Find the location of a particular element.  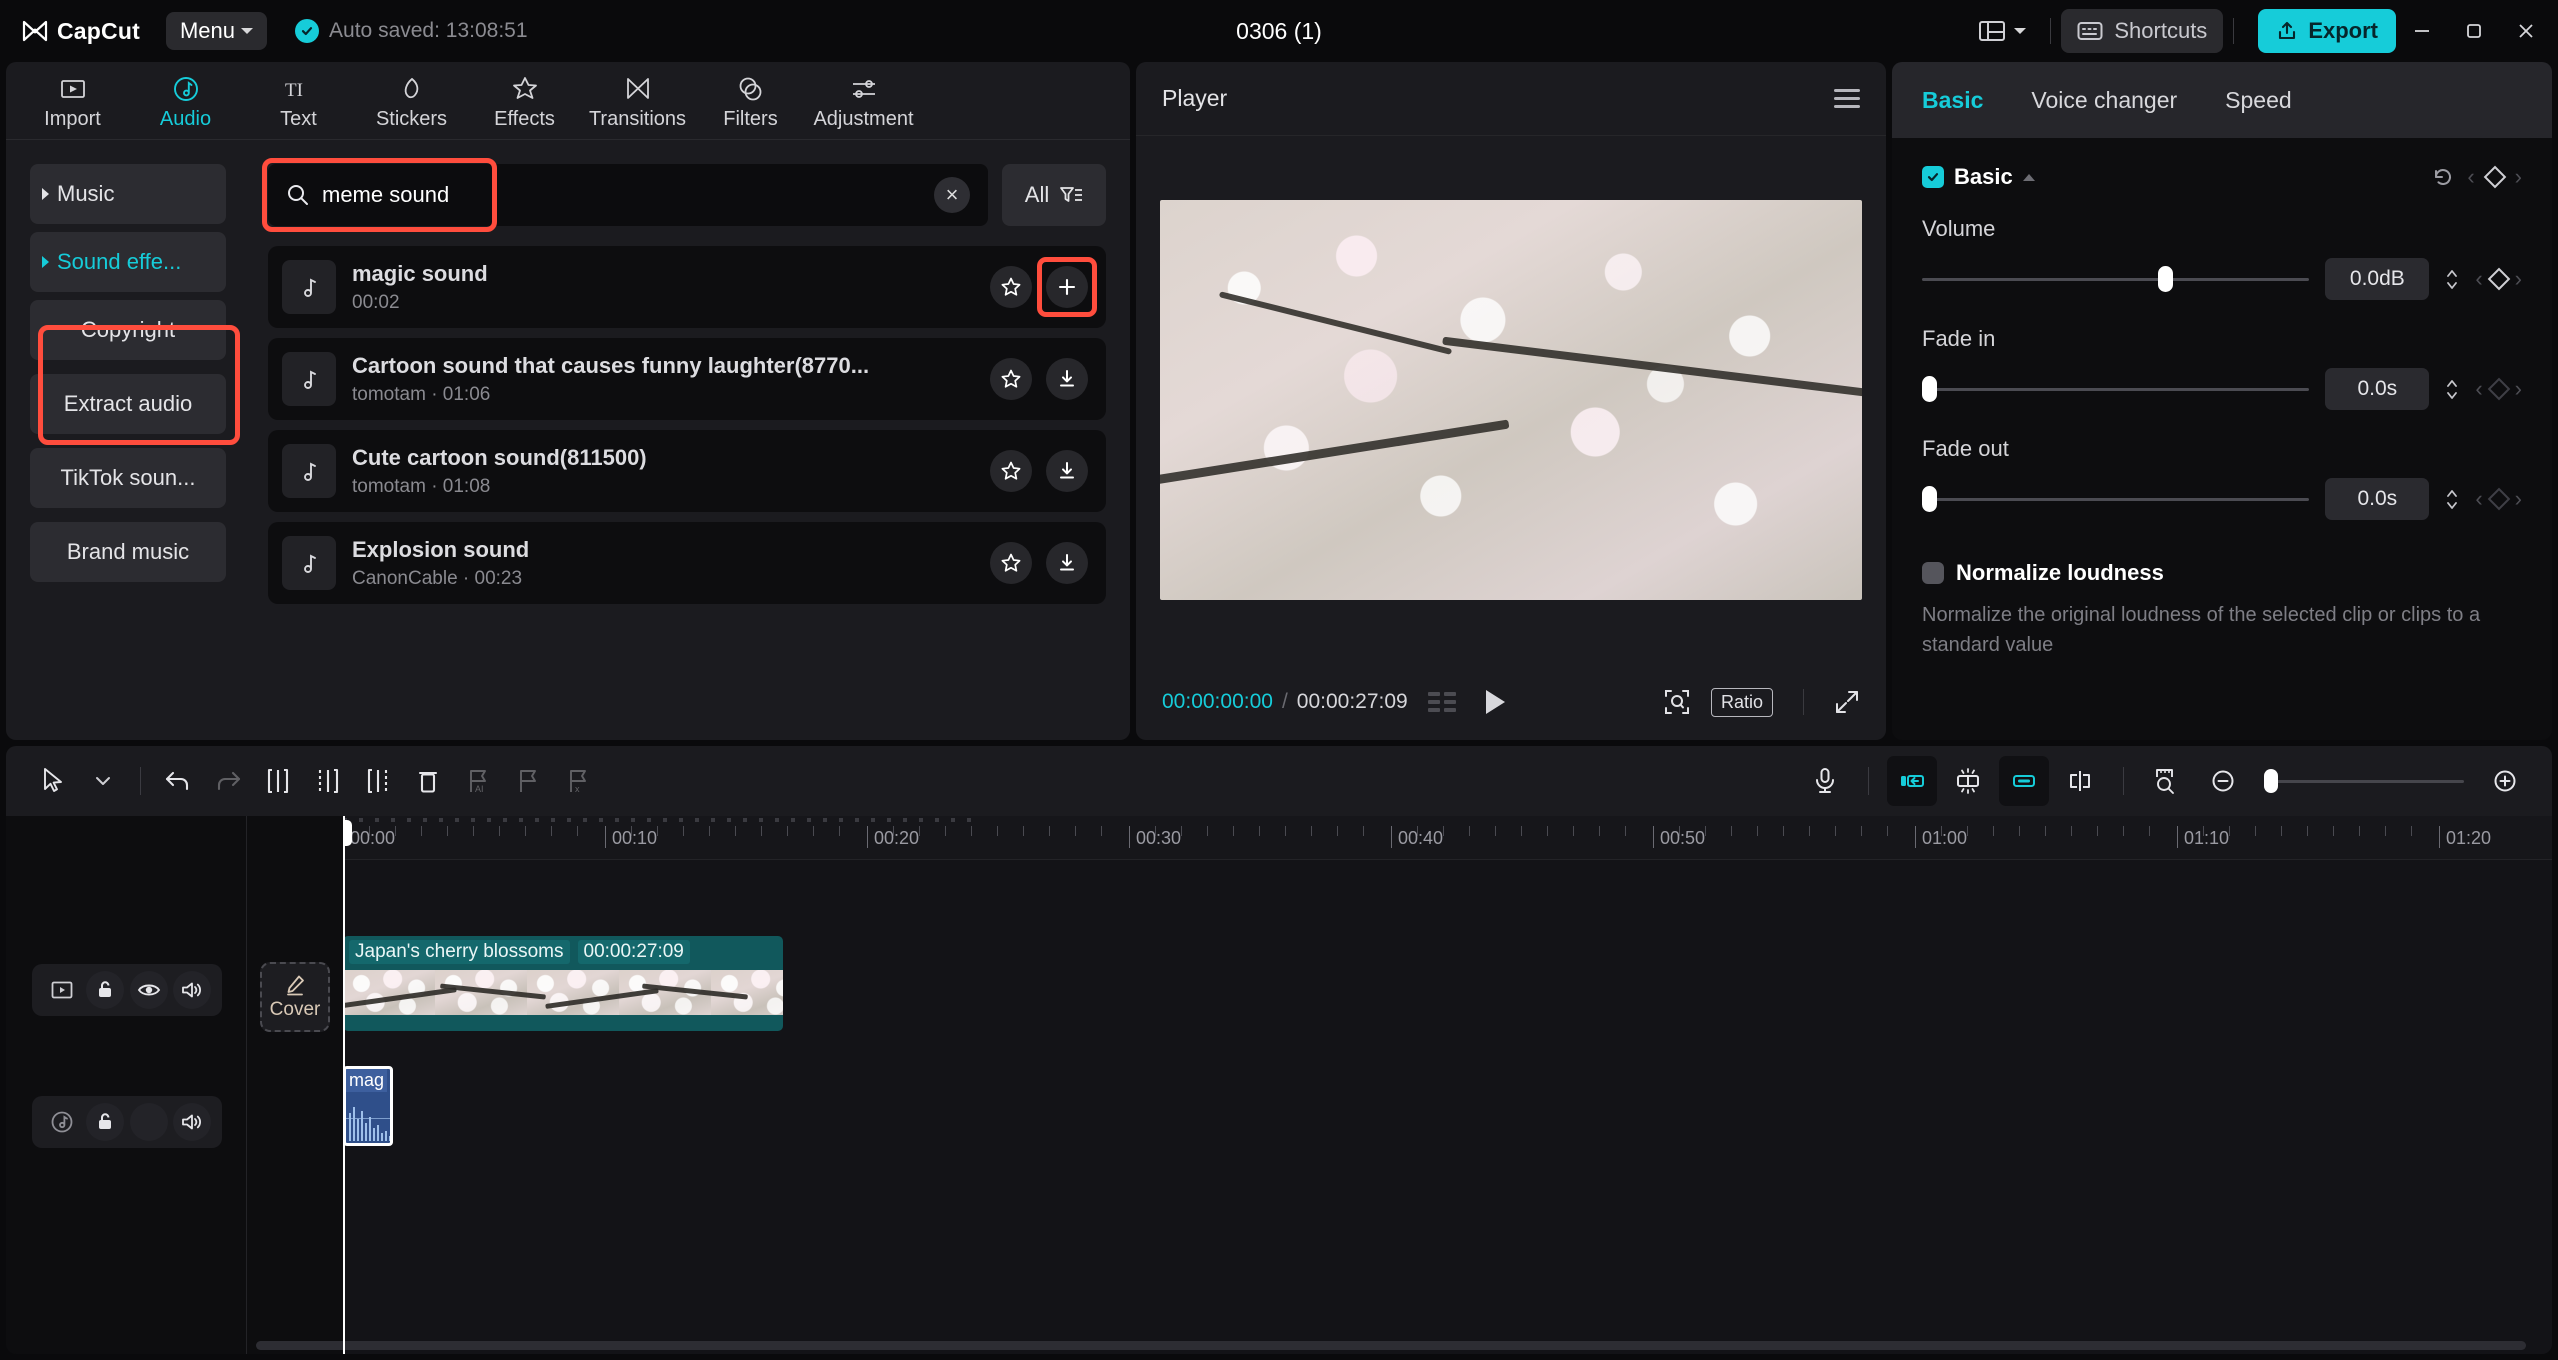

sidebar-item-music: Music is located at coordinates (128, 194).